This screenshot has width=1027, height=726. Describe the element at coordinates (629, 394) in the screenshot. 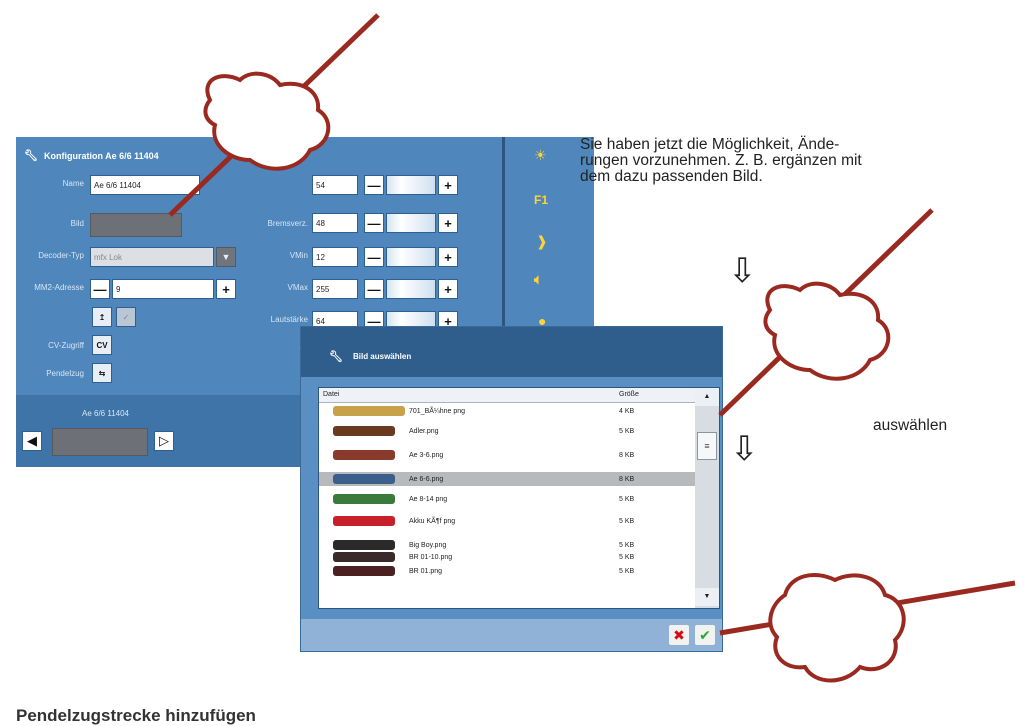

I see `col-size: Größe` at that location.